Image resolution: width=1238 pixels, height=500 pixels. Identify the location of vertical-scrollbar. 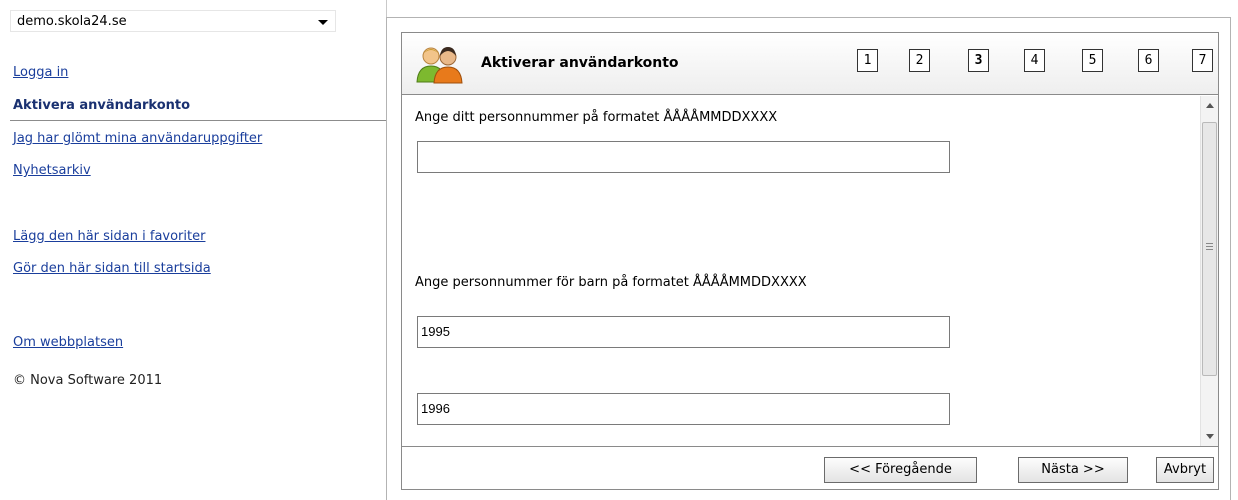
(1209, 271).